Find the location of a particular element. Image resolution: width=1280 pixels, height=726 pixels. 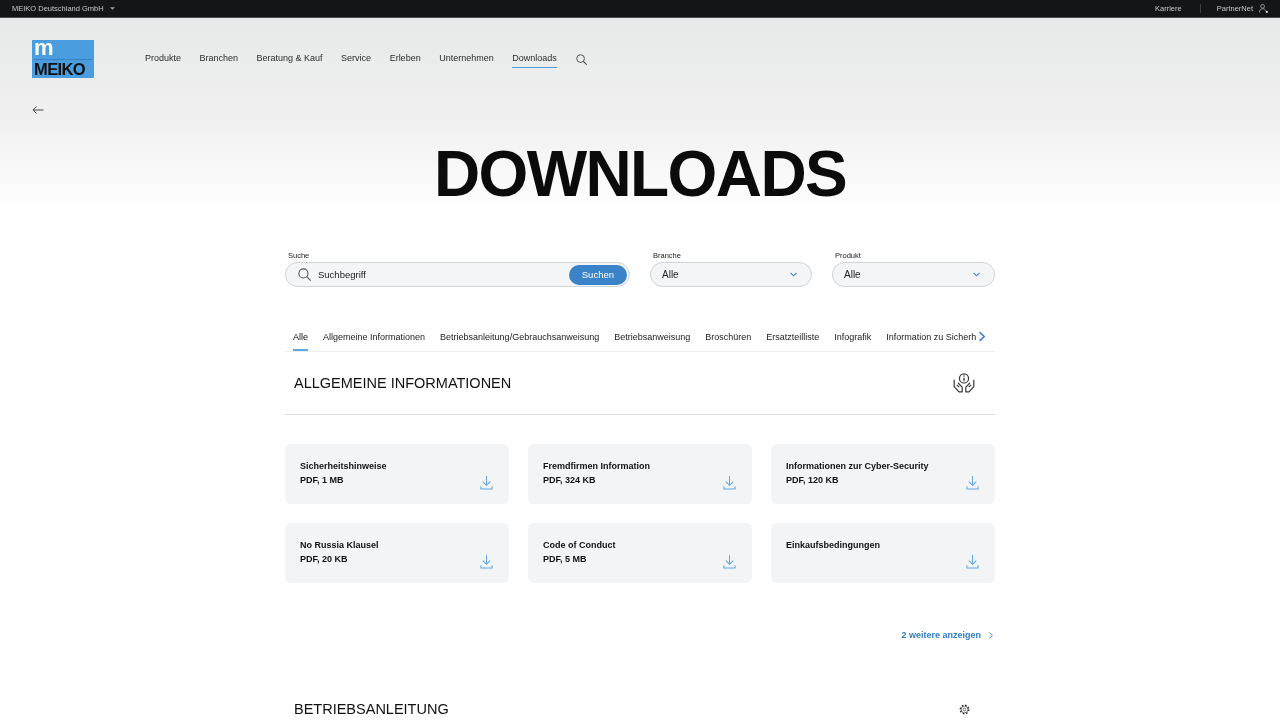

category-tab: Information zu Sicherh is located at coordinates (931, 338).